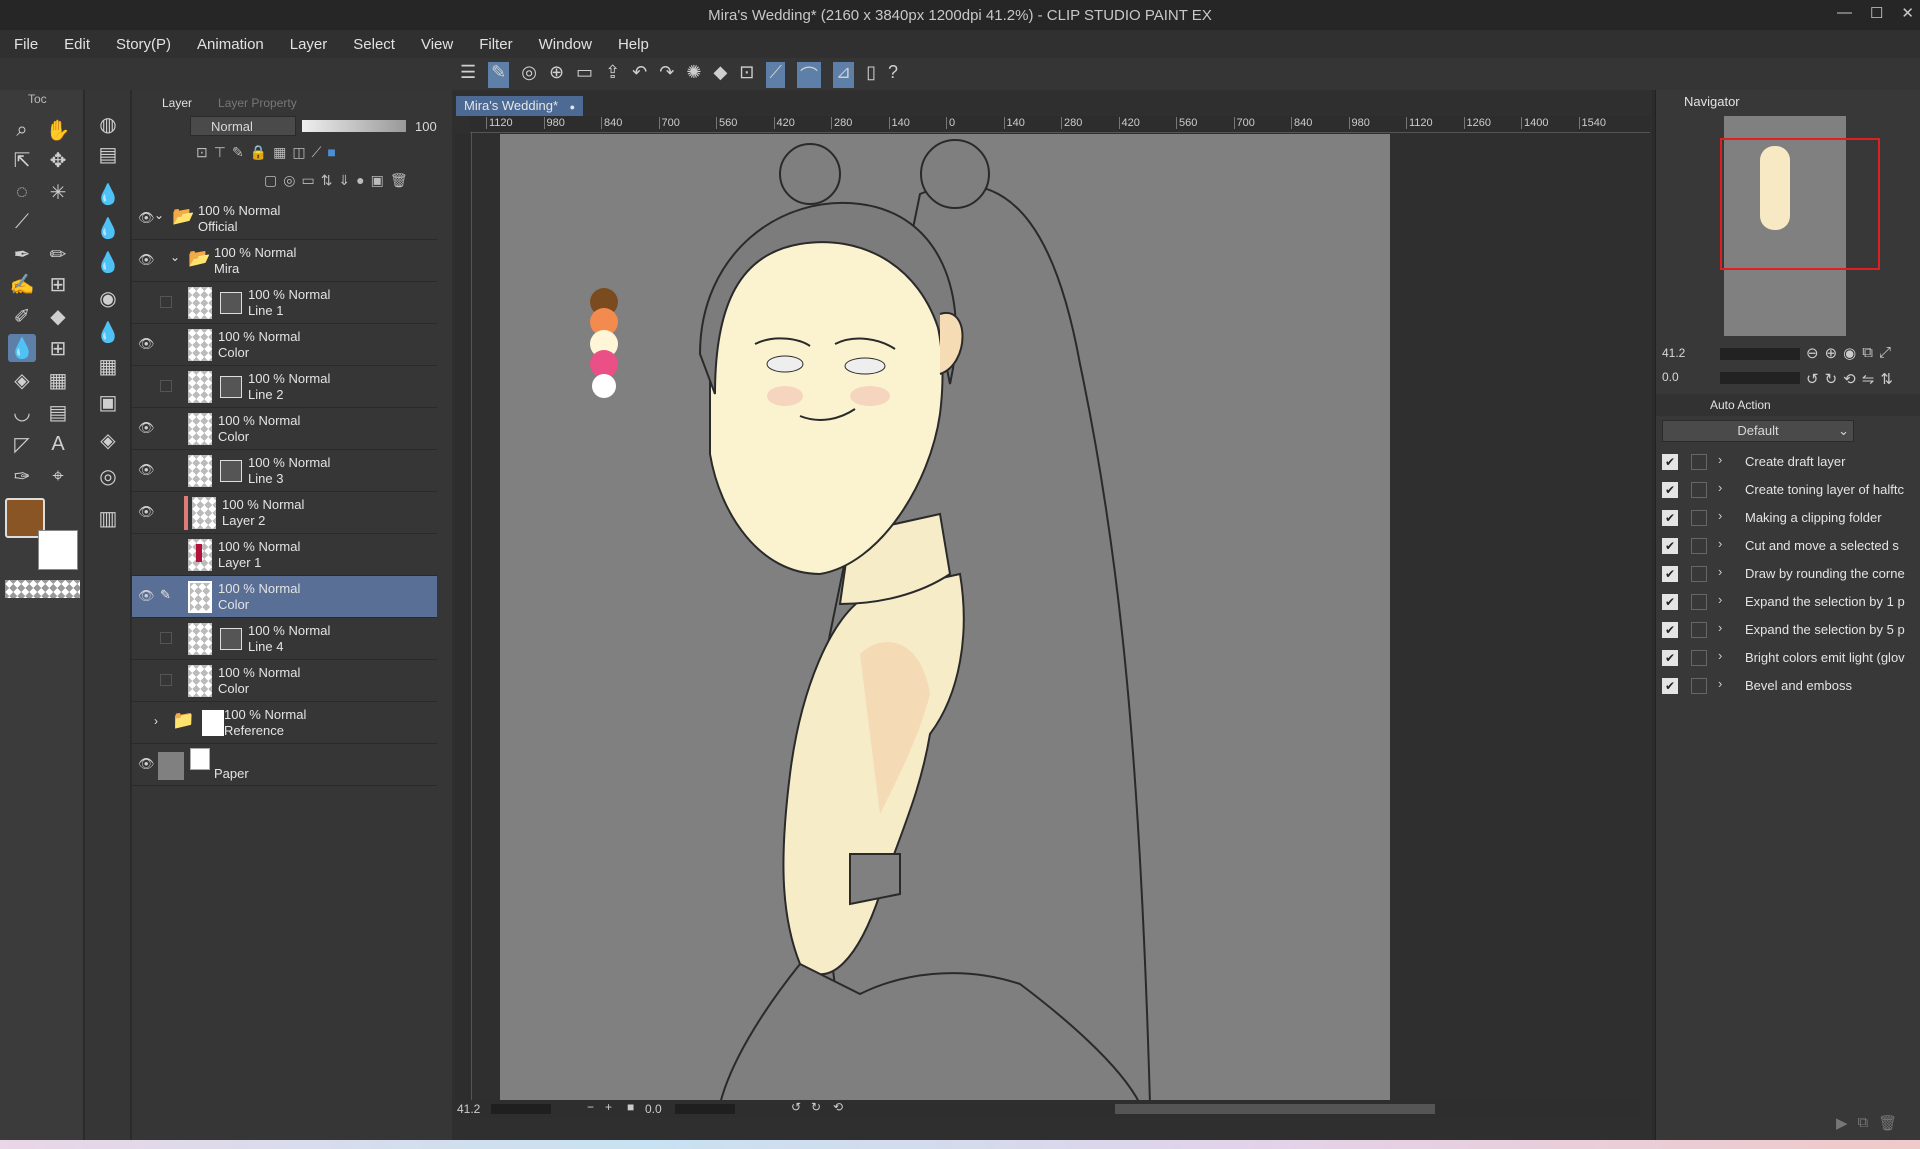 Image resolution: width=1920 pixels, height=1149 pixels. What do you see at coordinates (58, 348) in the screenshot?
I see `grid-tool-icon: ⊞` at bounding box center [58, 348].